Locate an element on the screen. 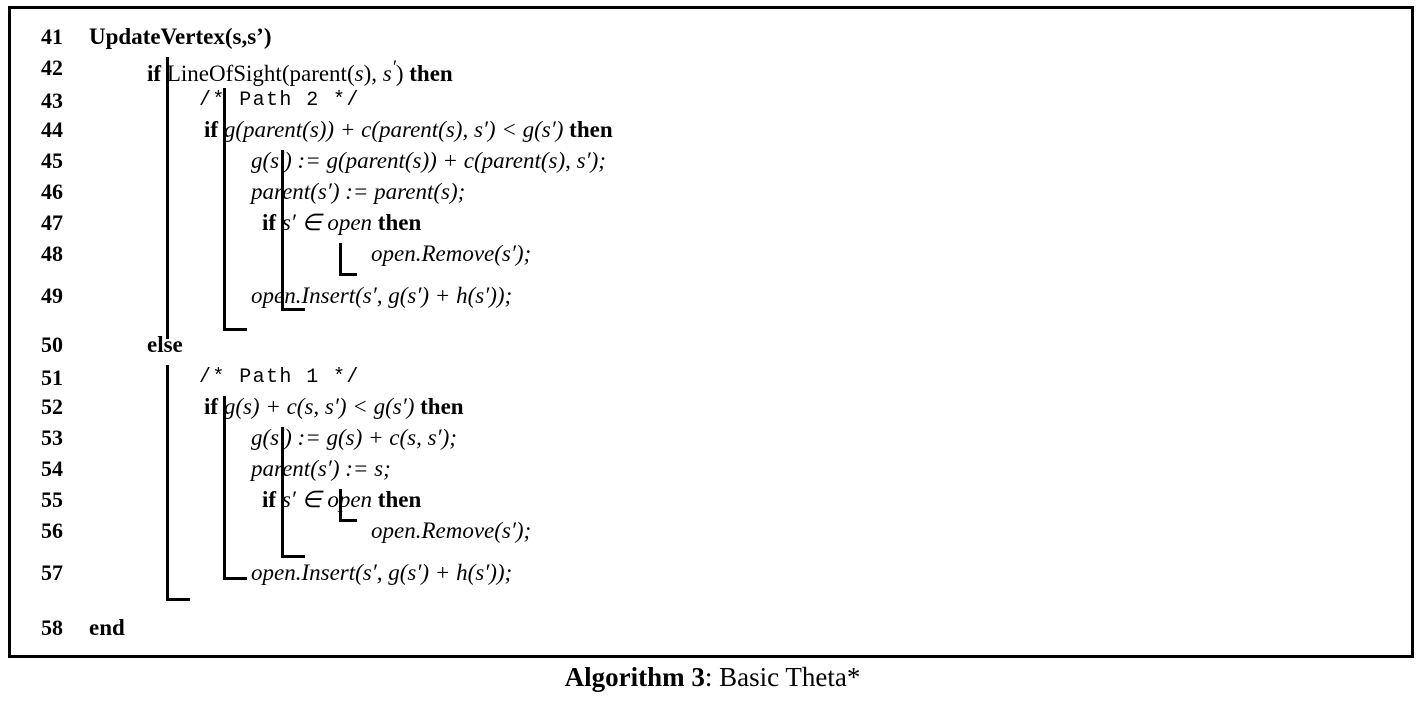 The image size is (1425, 702). var-s-prime: s is located at coordinates (387, 73).